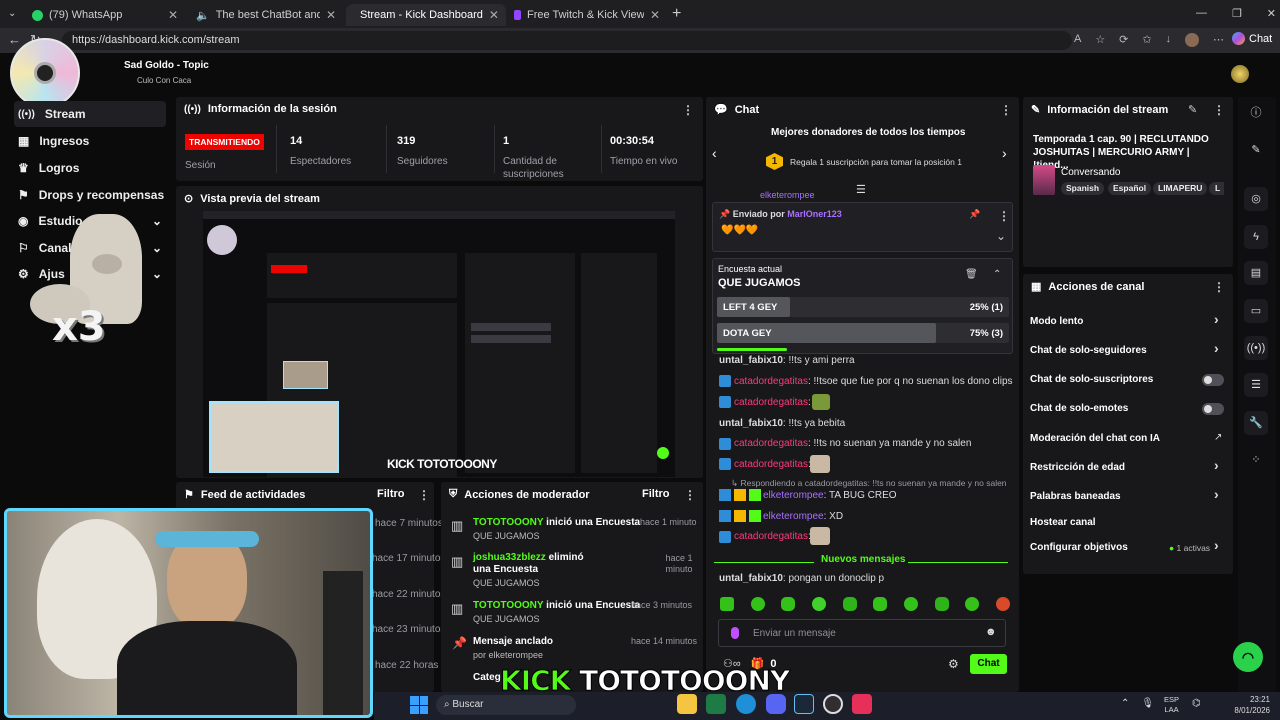 The image size is (1280, 720). I want to click on new-messages-divider: Nuevos mensajes, so click(861, 561).